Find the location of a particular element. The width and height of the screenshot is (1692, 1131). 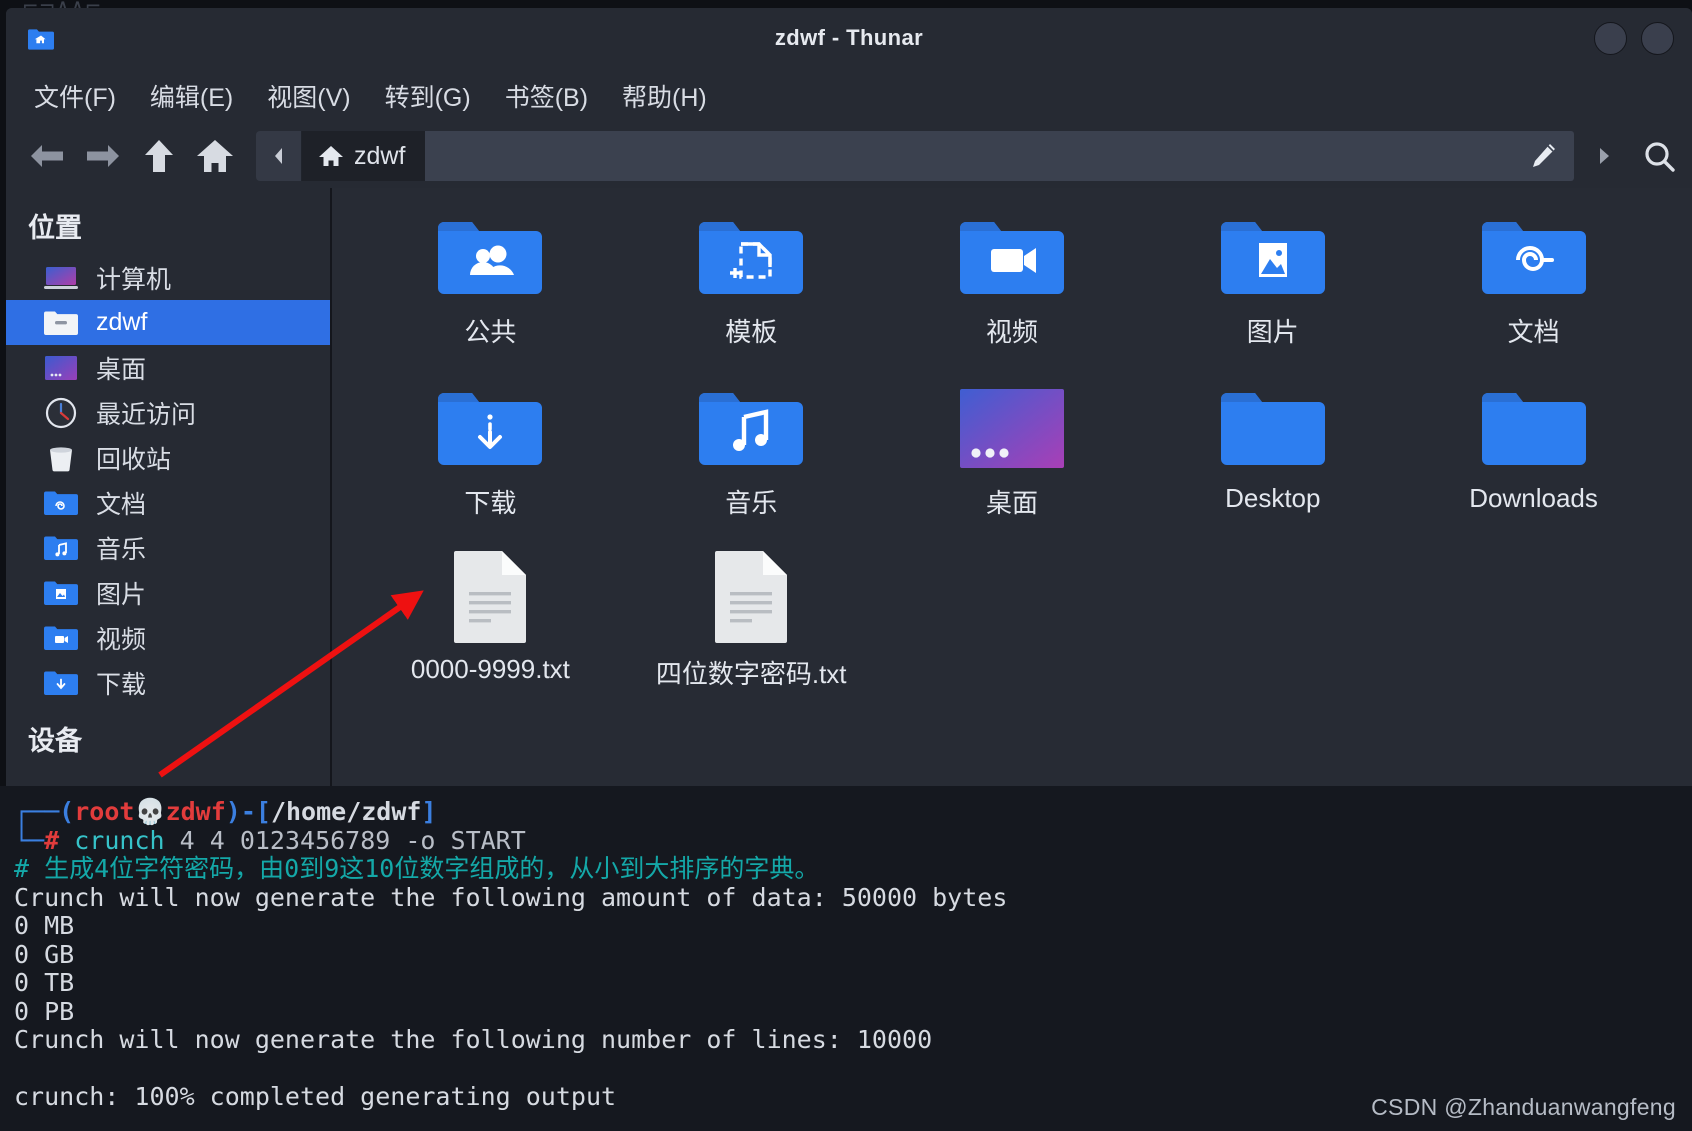

minimize-button is located at coordinates (1610, 38).